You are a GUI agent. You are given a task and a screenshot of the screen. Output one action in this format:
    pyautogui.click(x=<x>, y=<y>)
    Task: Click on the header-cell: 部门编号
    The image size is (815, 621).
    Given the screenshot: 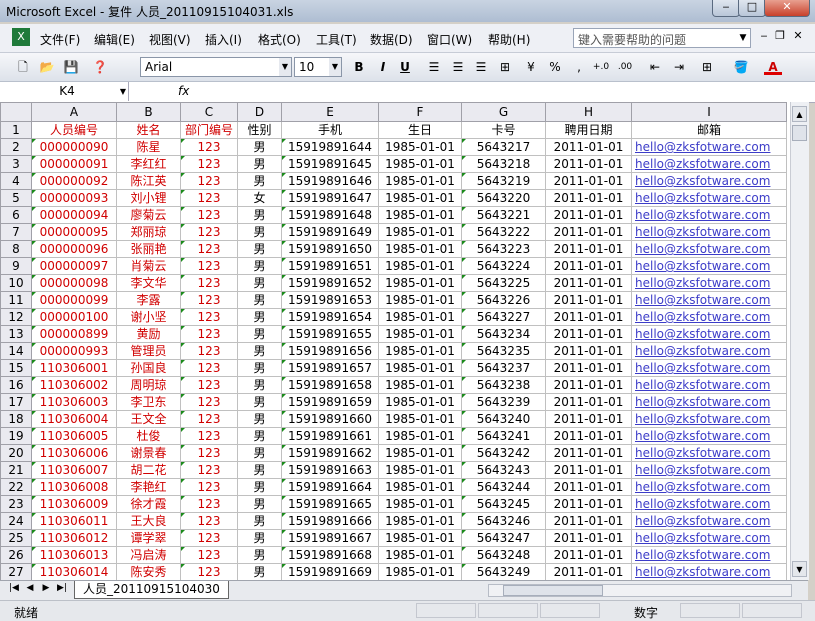 What is the action you would take?
    pyautogui.click(x=209, y=130)
    